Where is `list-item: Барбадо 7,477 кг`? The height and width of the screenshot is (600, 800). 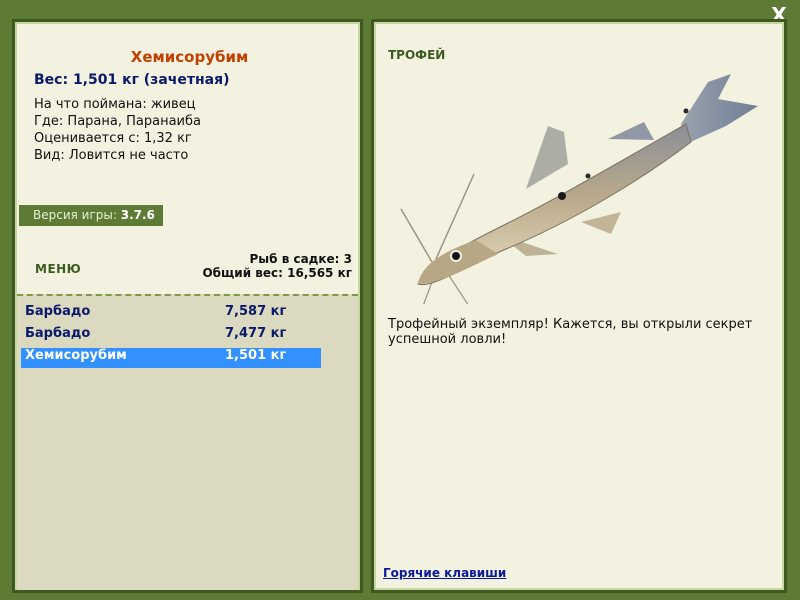 list-item: Барбадо 7,477 кг is located at coordinates (171, 336).